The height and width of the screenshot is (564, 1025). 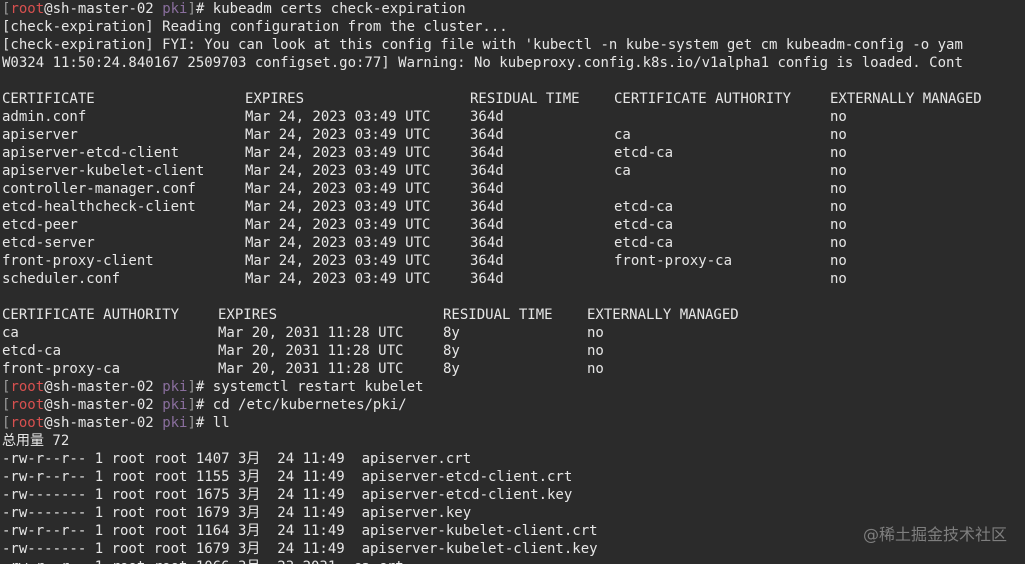 What do you see at coordinates (44, 117) in the screenshot?
I see `cell: admin.conf` at bounding box center [44, 117].